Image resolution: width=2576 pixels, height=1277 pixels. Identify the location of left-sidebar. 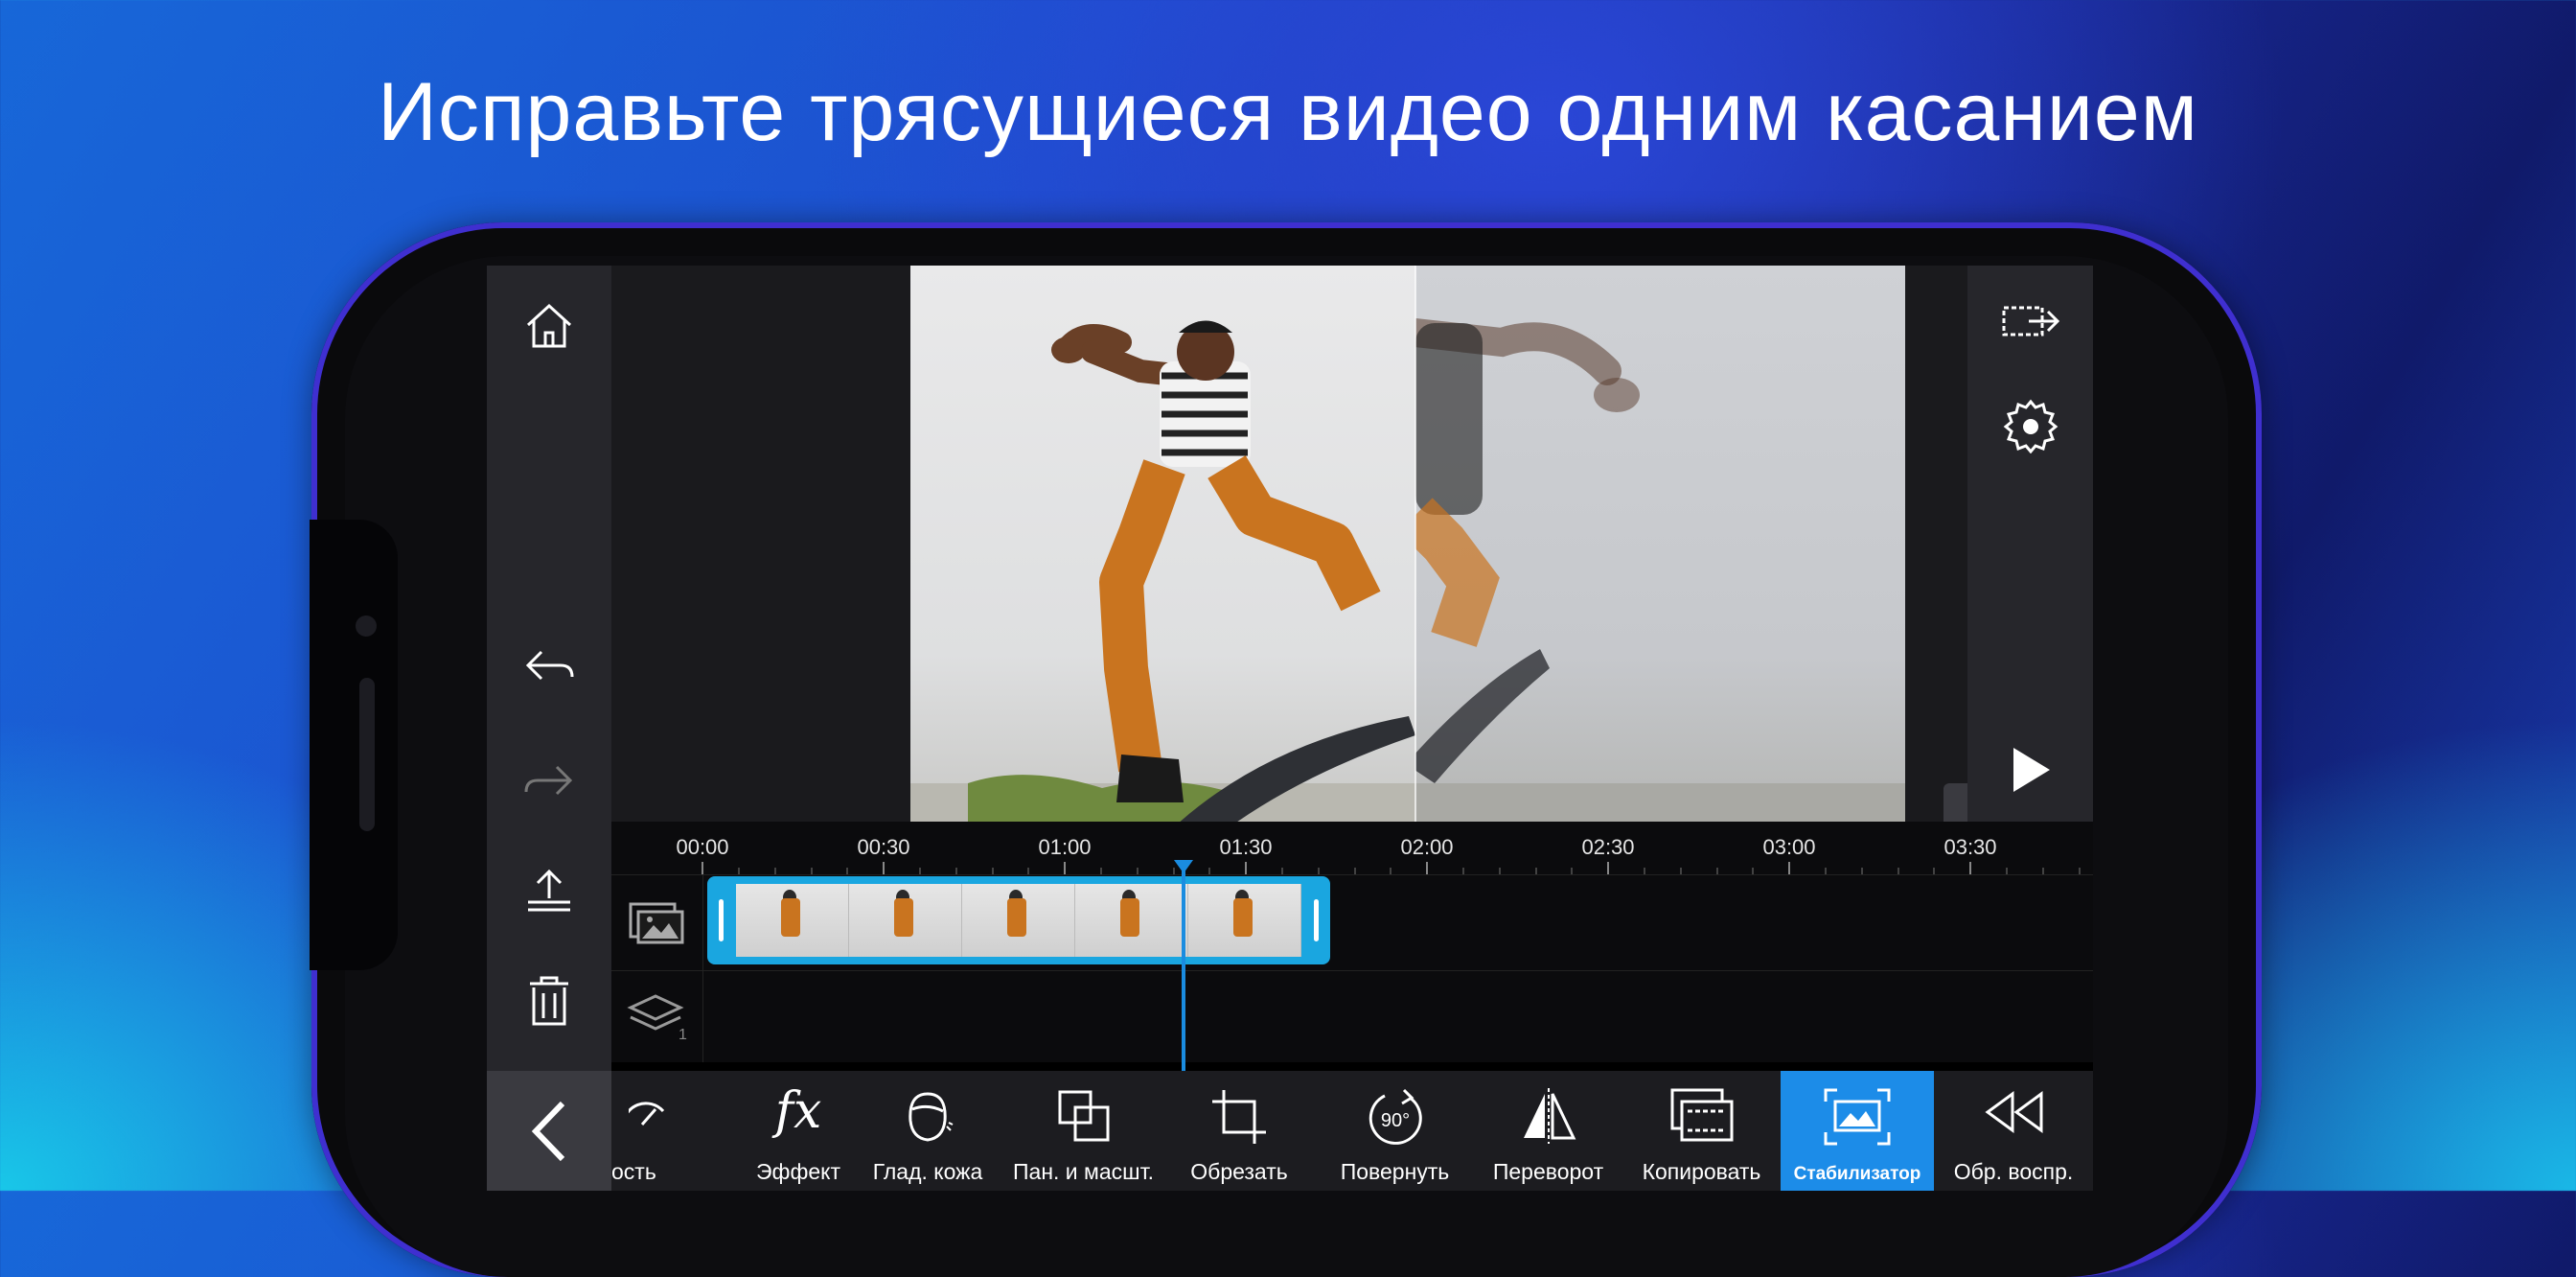
(549, 728).